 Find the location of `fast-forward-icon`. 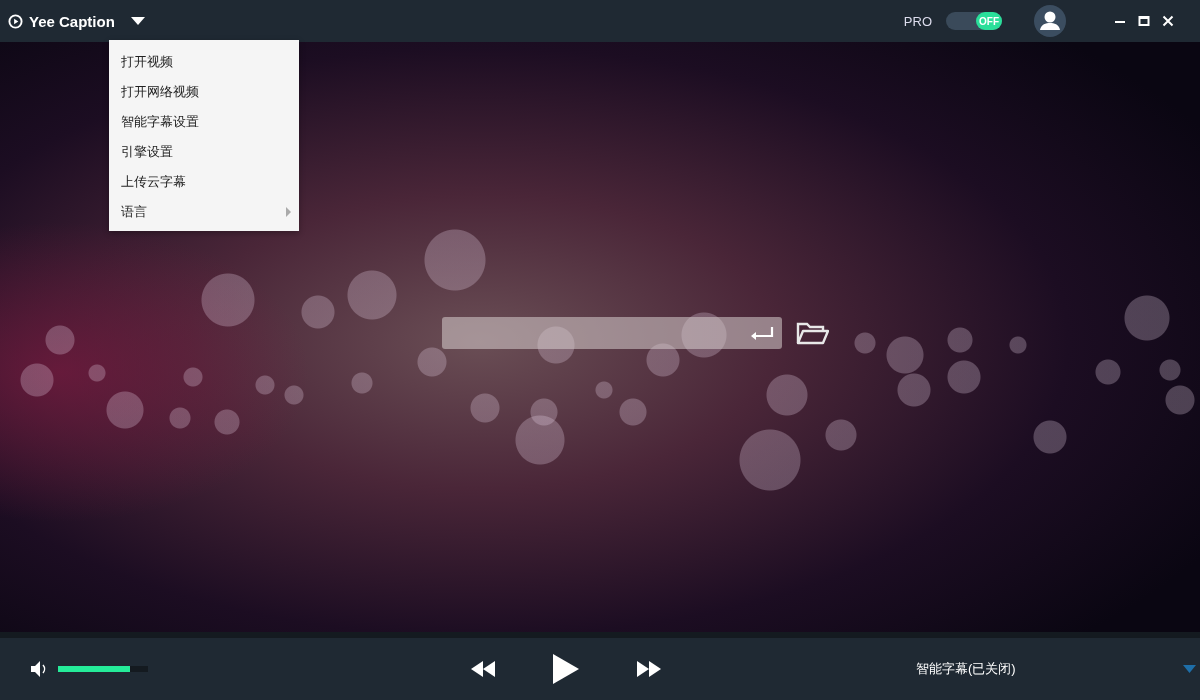

fast-forward-icon is located at coordinates (649, 669).